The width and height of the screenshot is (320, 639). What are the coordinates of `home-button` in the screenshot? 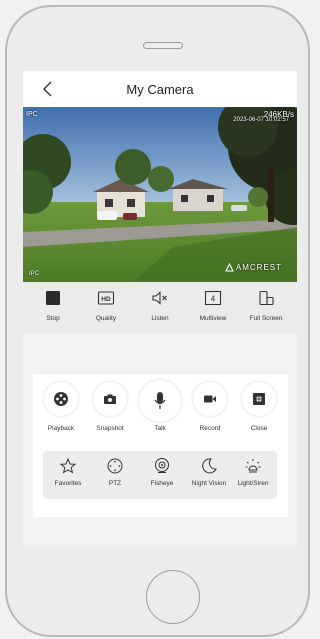 It's located at (173, 597).